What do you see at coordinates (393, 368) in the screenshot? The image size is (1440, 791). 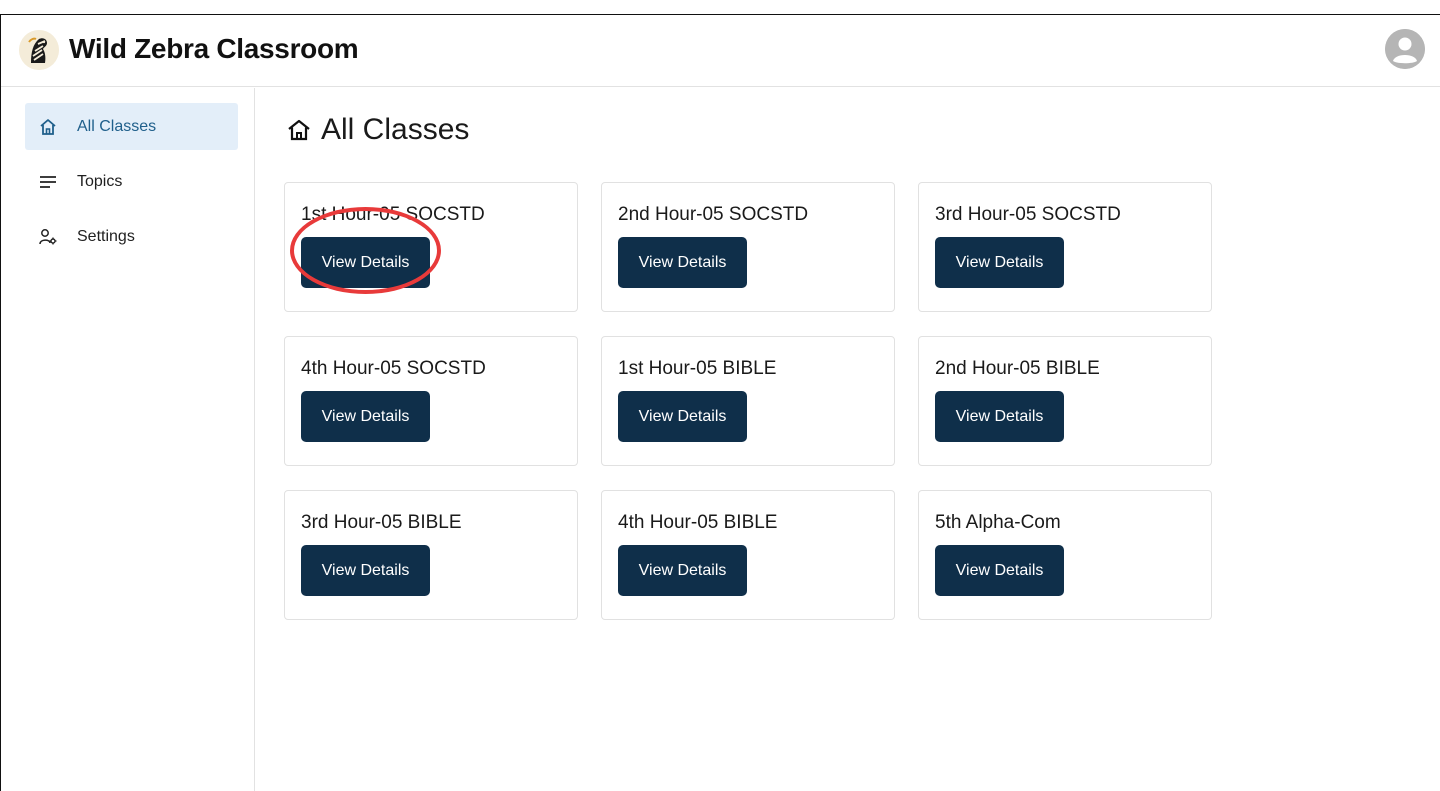 I see `class-title: 4th Hour-05 SOCSTD` at bounding box center [393, 368].